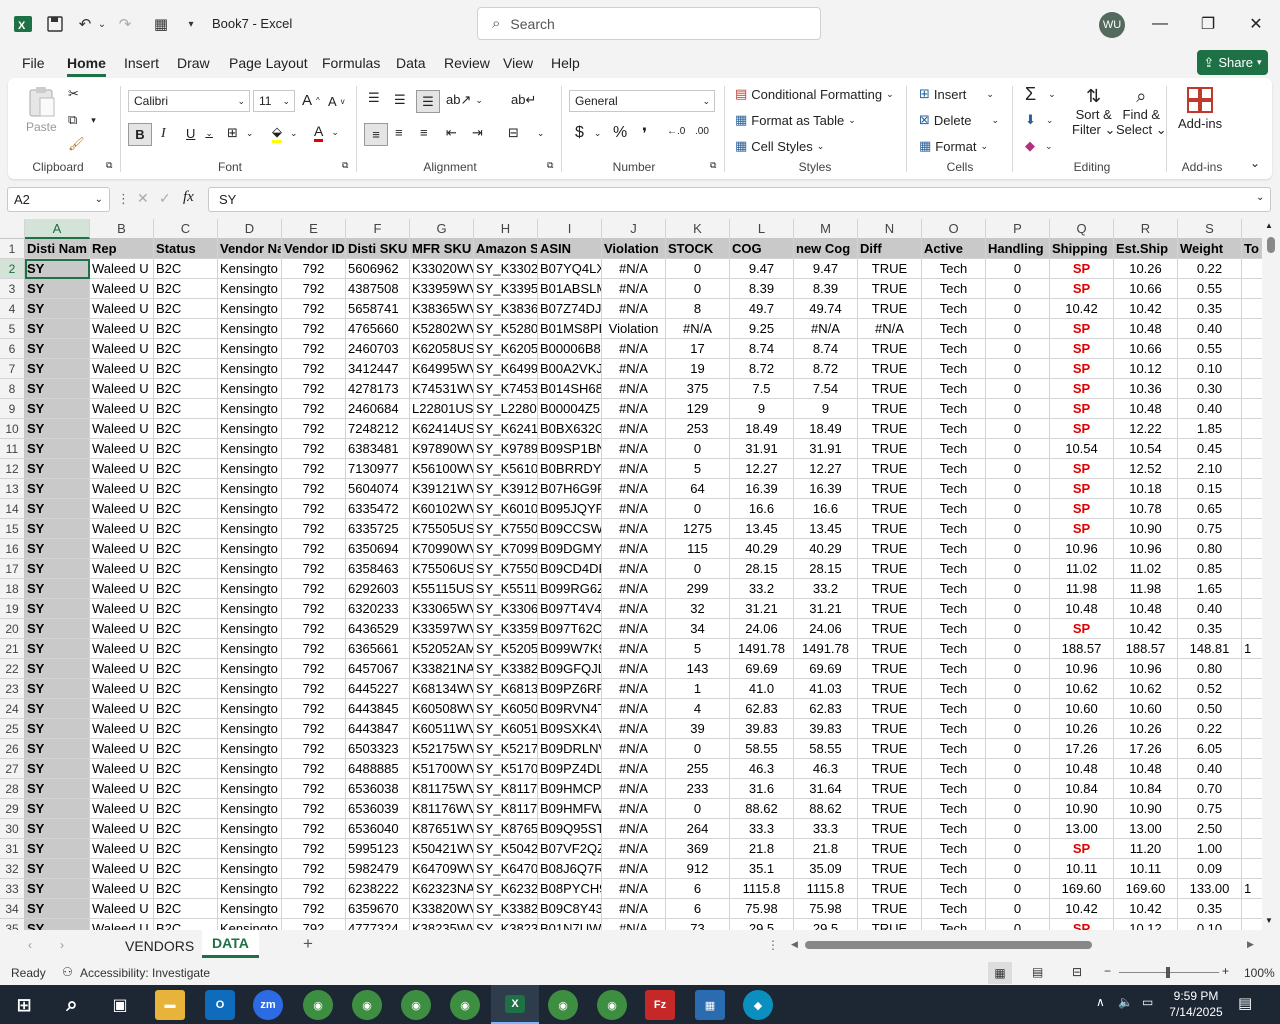  What do you see at coordinates (1082, 789) in the screenshot?
I see `grid-cell: 10.84` at bounding box center [1082, 789].